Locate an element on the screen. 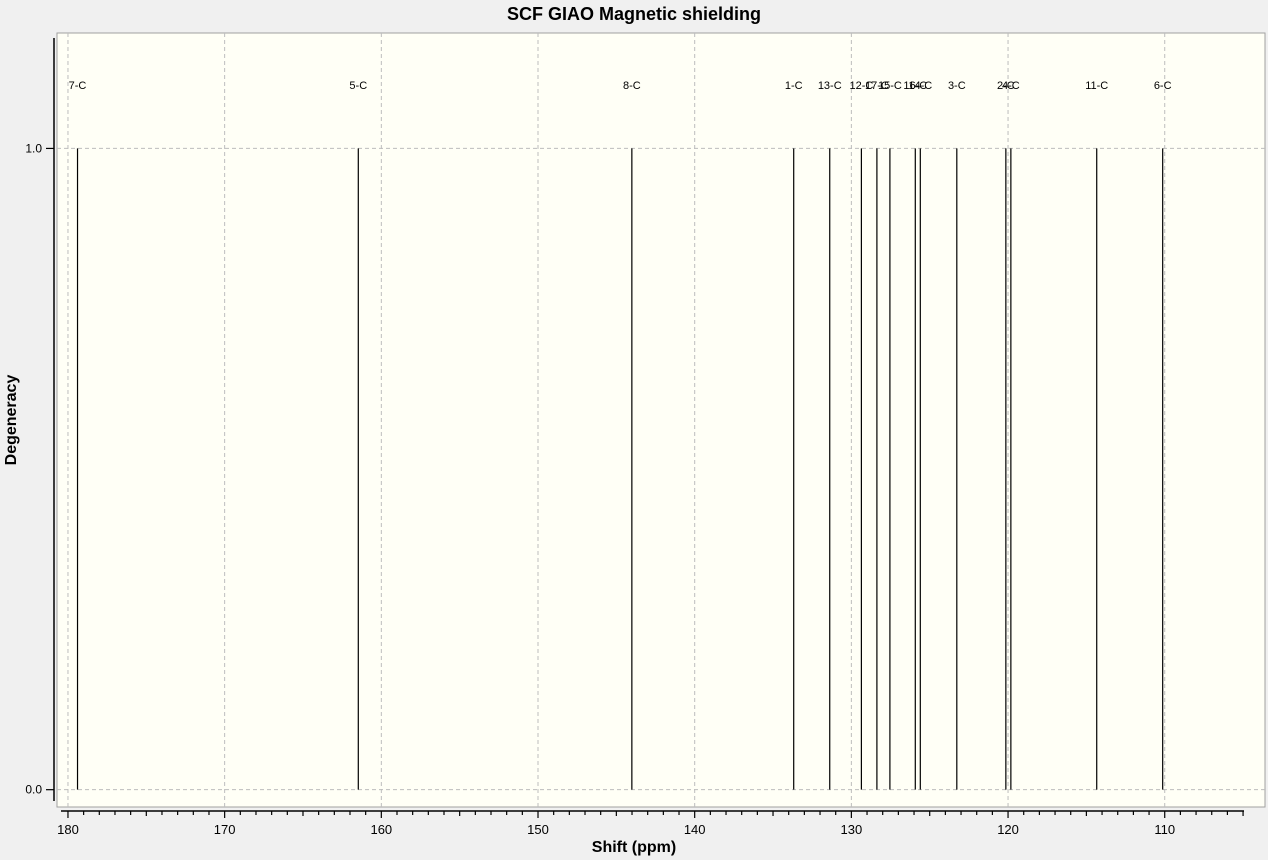  peak-label: 15-C is located at coordinates (890, 86).